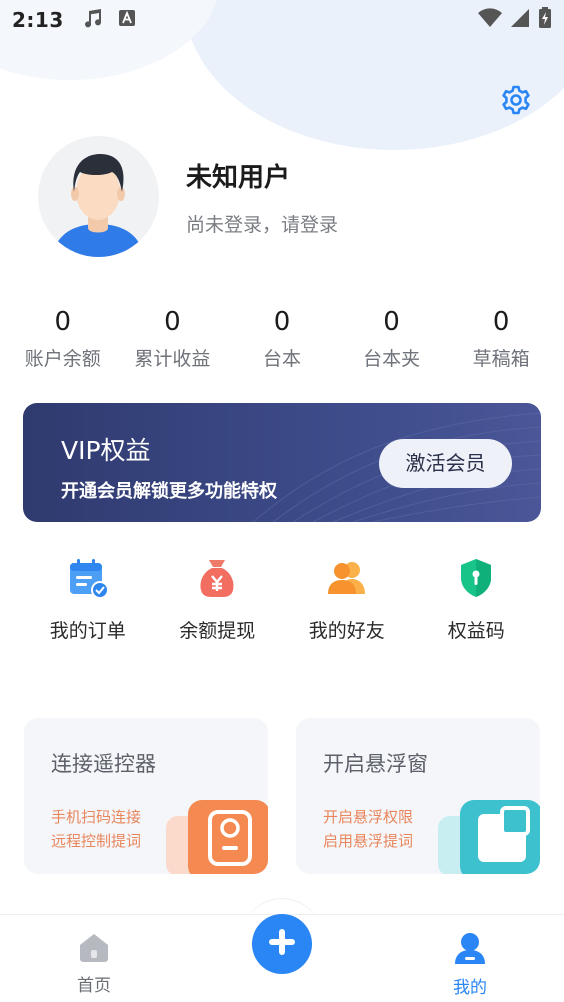 The height and width of the screenshot is (1002, 564). I want to click on feature-desc-line1: 手机扫码连接, so click(96, 817).